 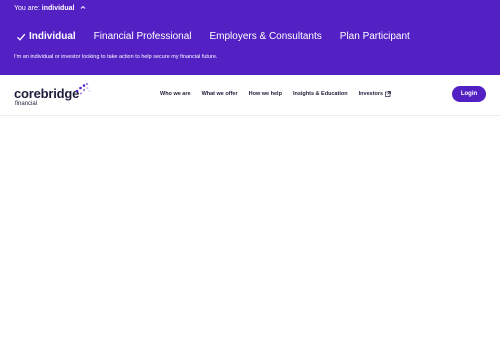 I want to click on nav-insights-education: Insights & Education, so click(x=320, y=94).